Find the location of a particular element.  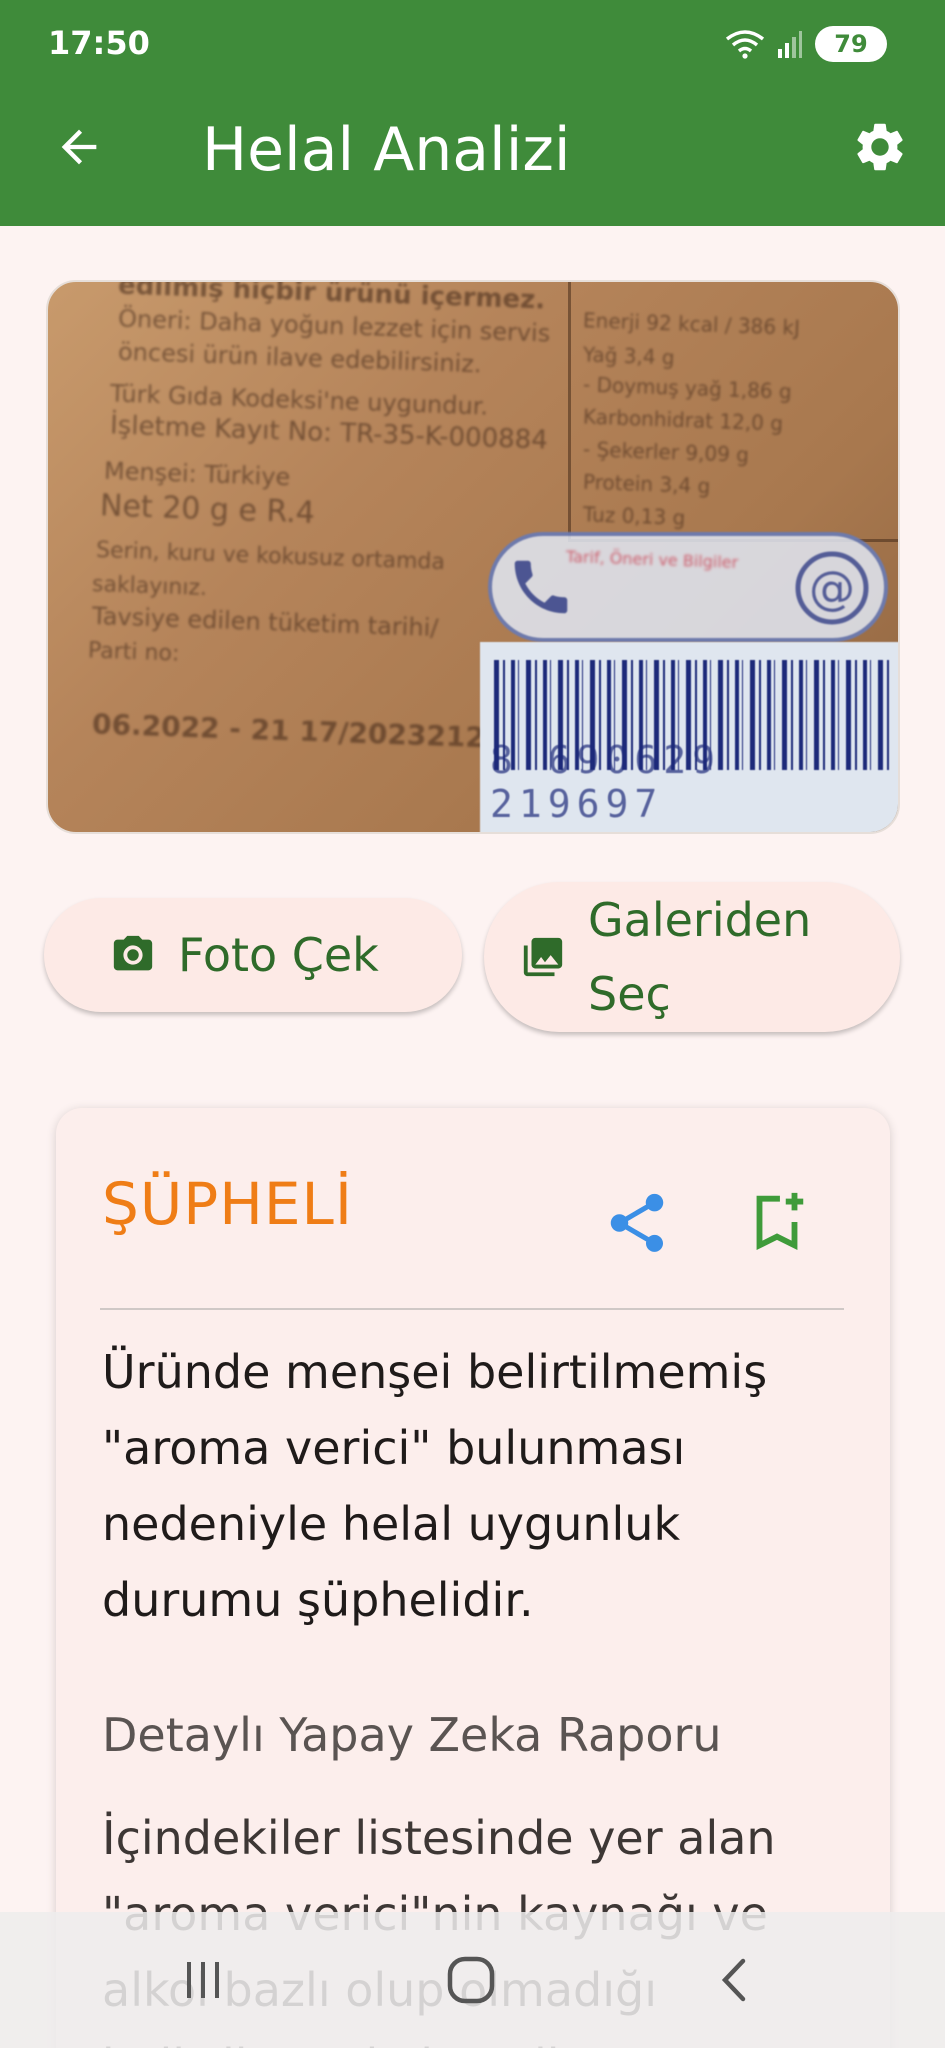

contact-info-label: Tarif, Öneri ve Bilgiler @ is located at coordinates (688, 587).